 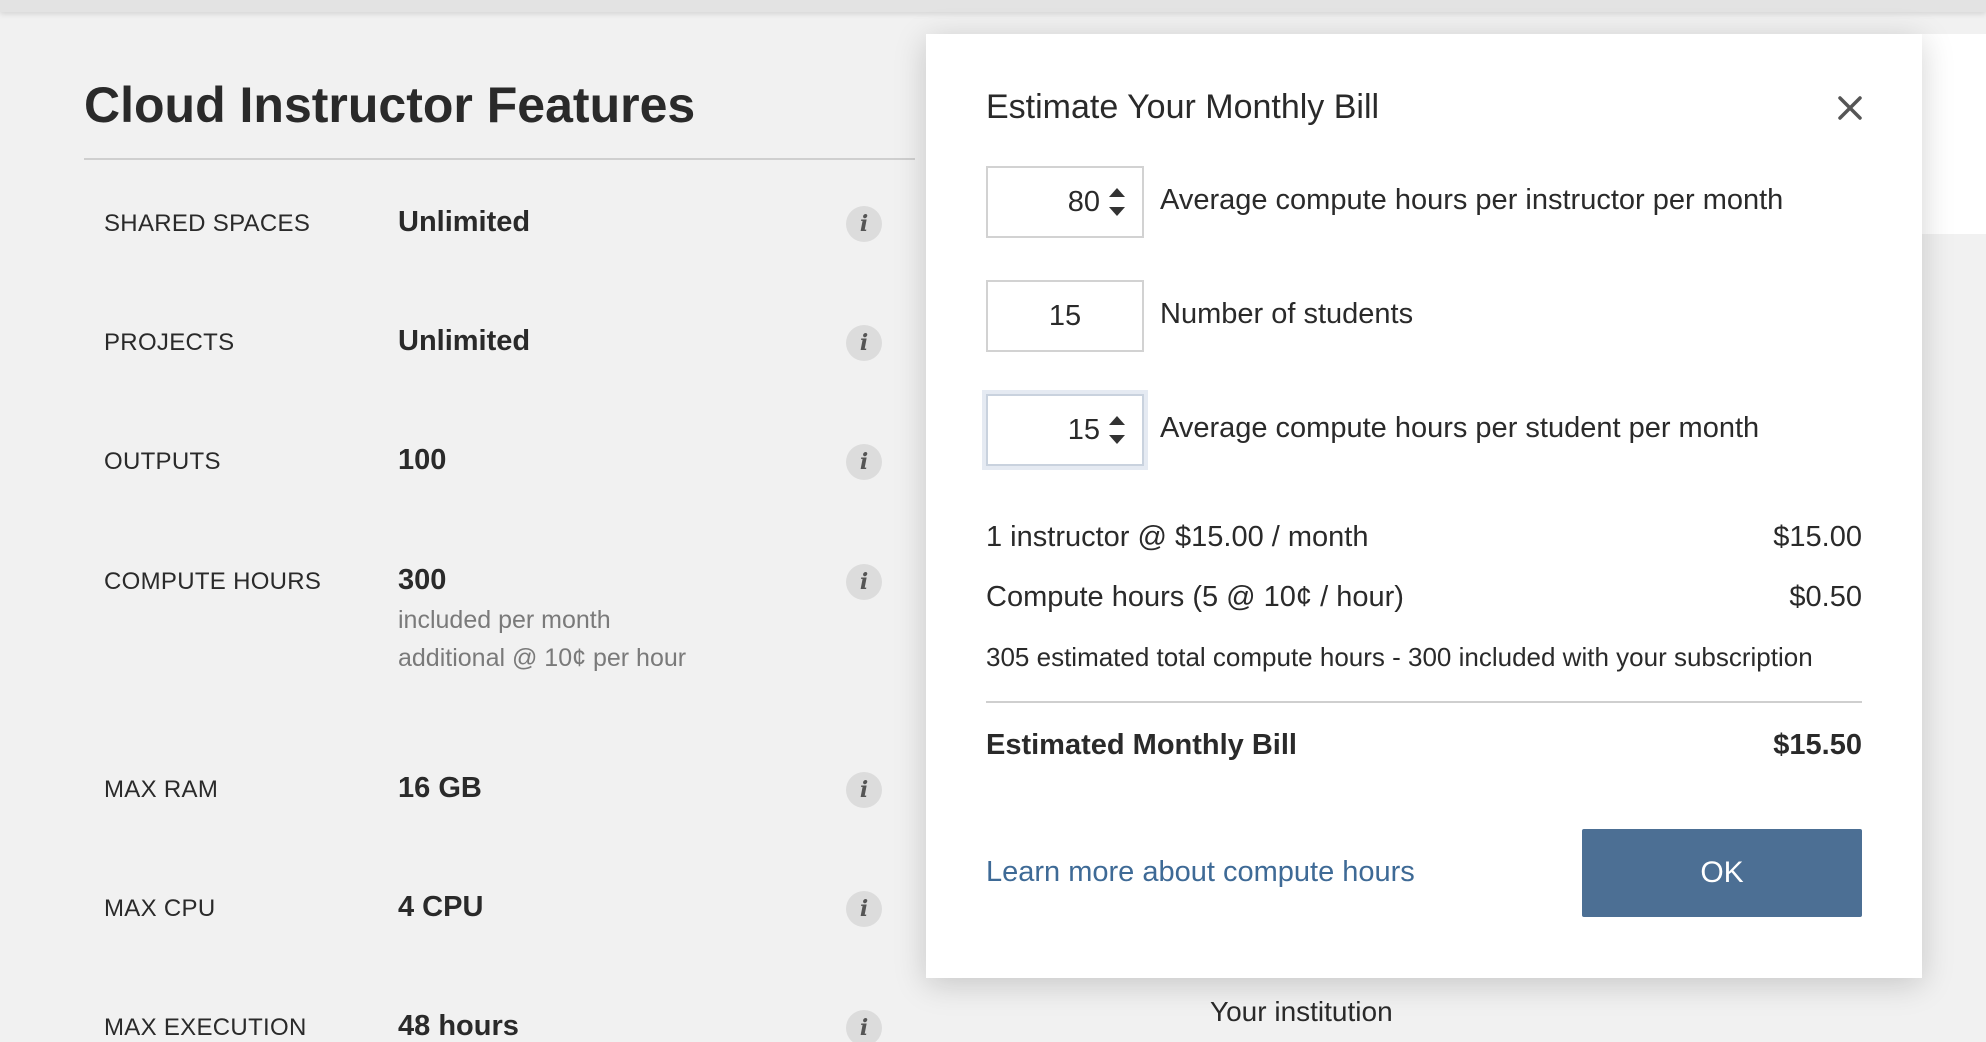 I want to click on feature-note: included per month, so click(x=504, y=620).